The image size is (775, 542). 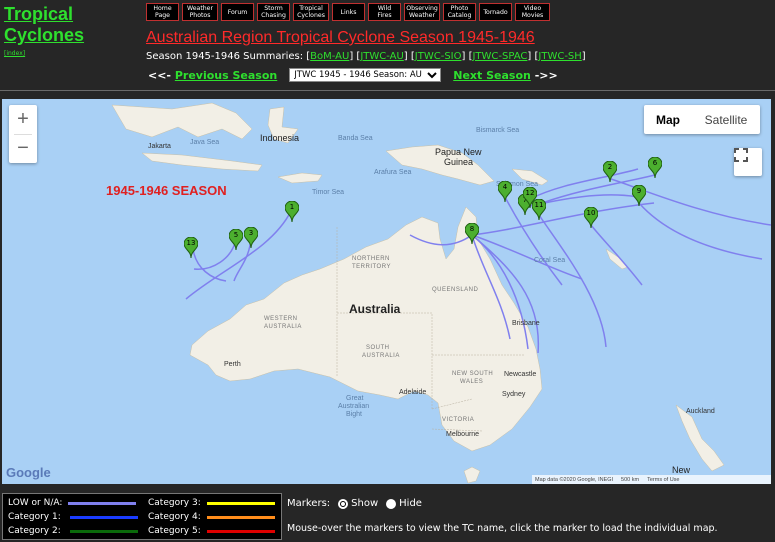 I want to click on nav-wild-fires: Wild Fires, so click(x=384, y=12).